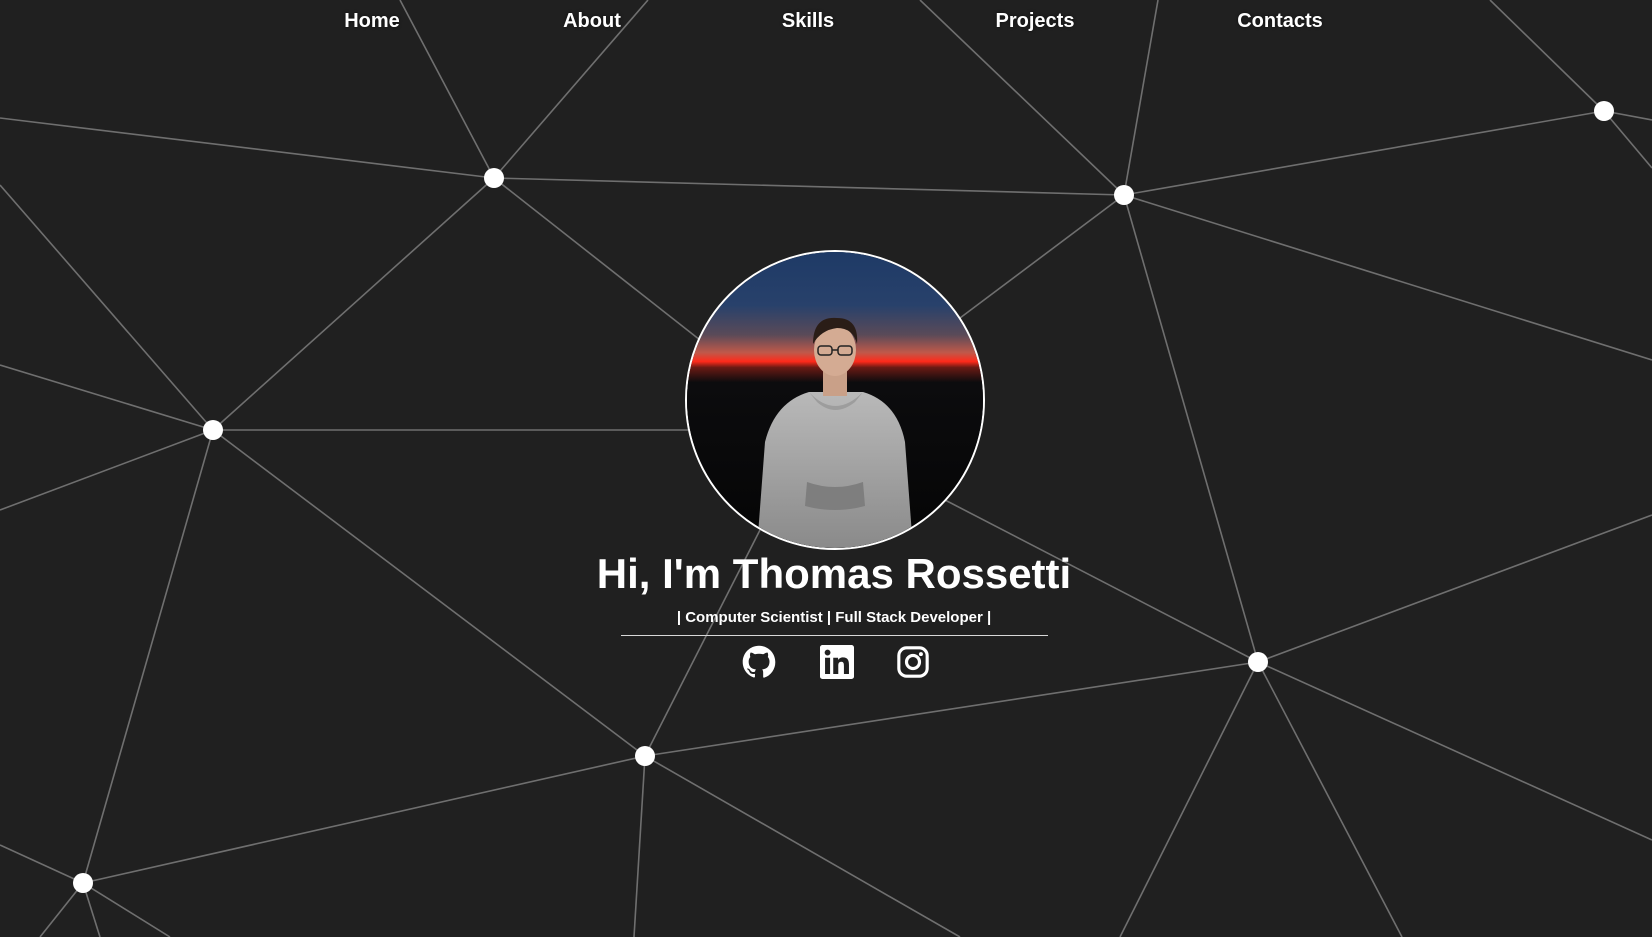 The width and height of the screenshot is (1652, 937). I want to click on instagram-link, so click(913, 662).